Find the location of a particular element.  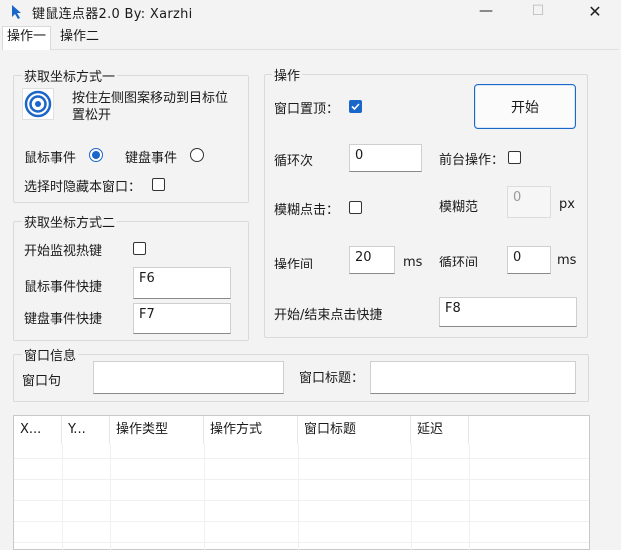

fuzzy-click-checkbox is located at coordinates (355, 207).